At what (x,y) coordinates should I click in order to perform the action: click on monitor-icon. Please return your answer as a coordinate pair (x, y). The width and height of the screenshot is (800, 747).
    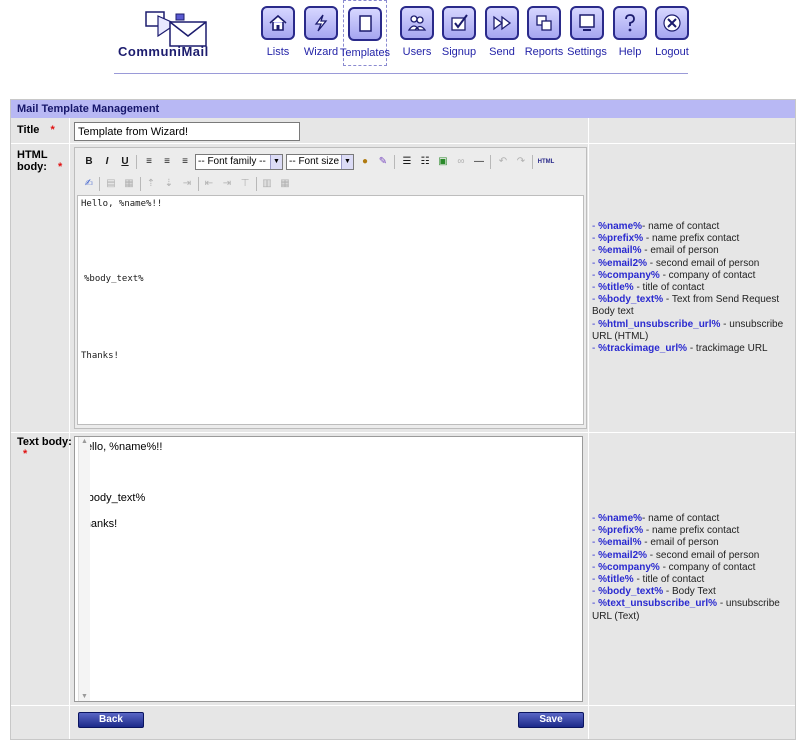
    Looking at the image, I should click on (587, 23).